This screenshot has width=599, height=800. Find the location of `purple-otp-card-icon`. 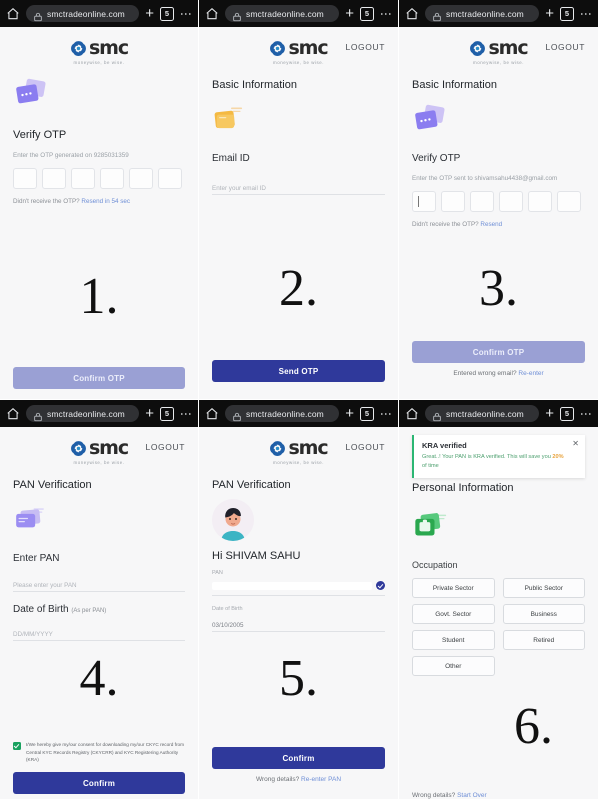

purple-otp-card-icon is located at coordinates (498, 121).